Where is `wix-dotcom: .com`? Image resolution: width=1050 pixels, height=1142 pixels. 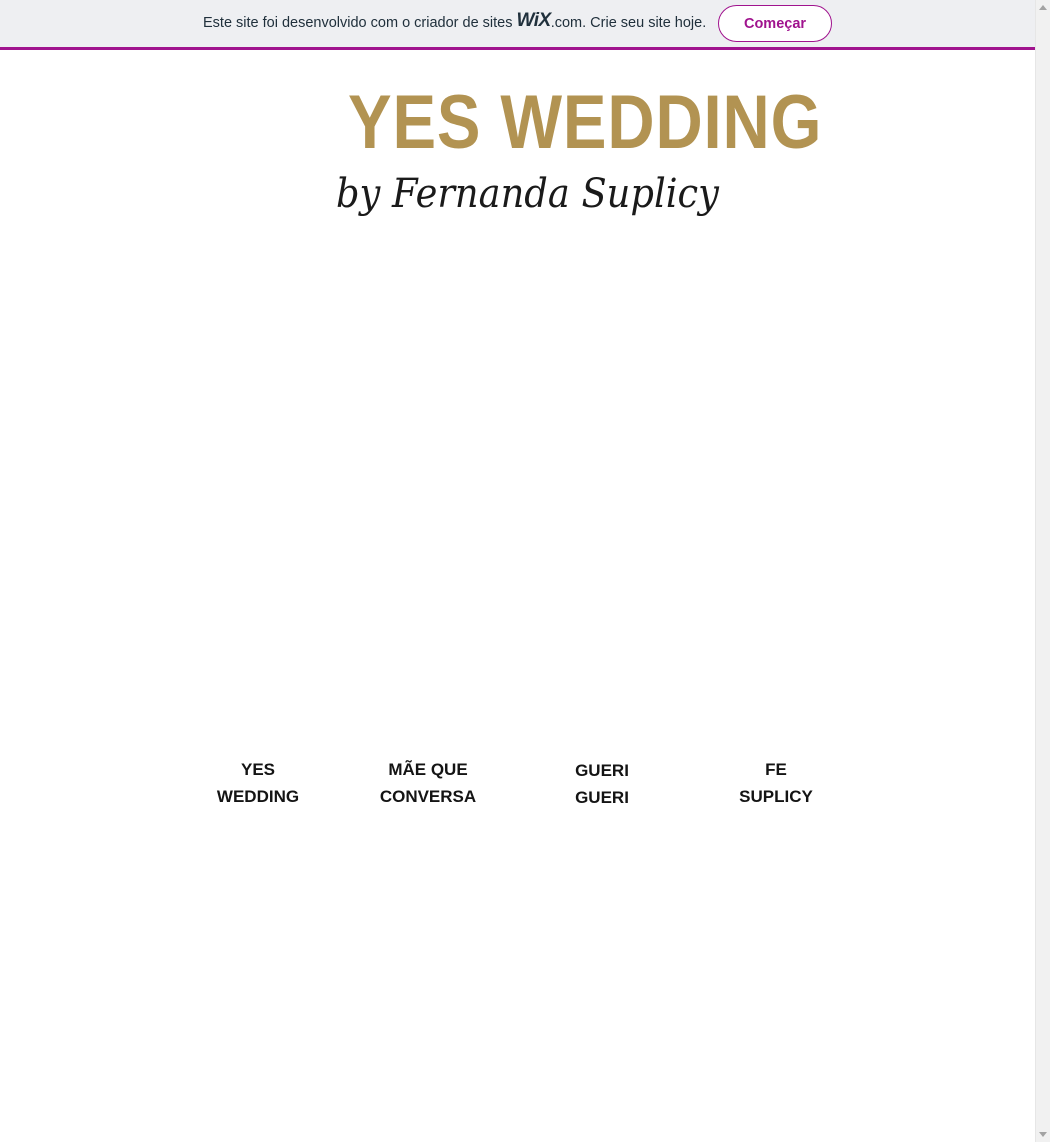
wix-dotcom: .com is located at coordinates (566, 23).